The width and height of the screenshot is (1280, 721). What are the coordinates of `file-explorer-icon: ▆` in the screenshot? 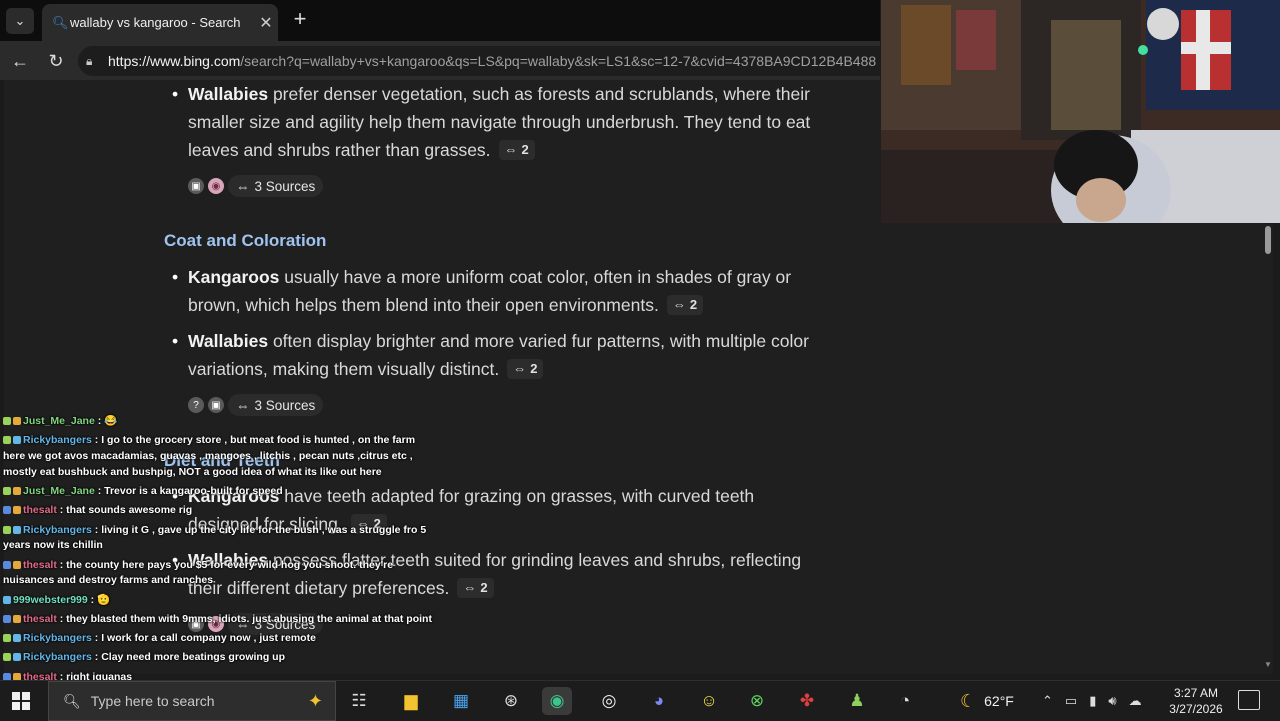 It's located at (411, 701).